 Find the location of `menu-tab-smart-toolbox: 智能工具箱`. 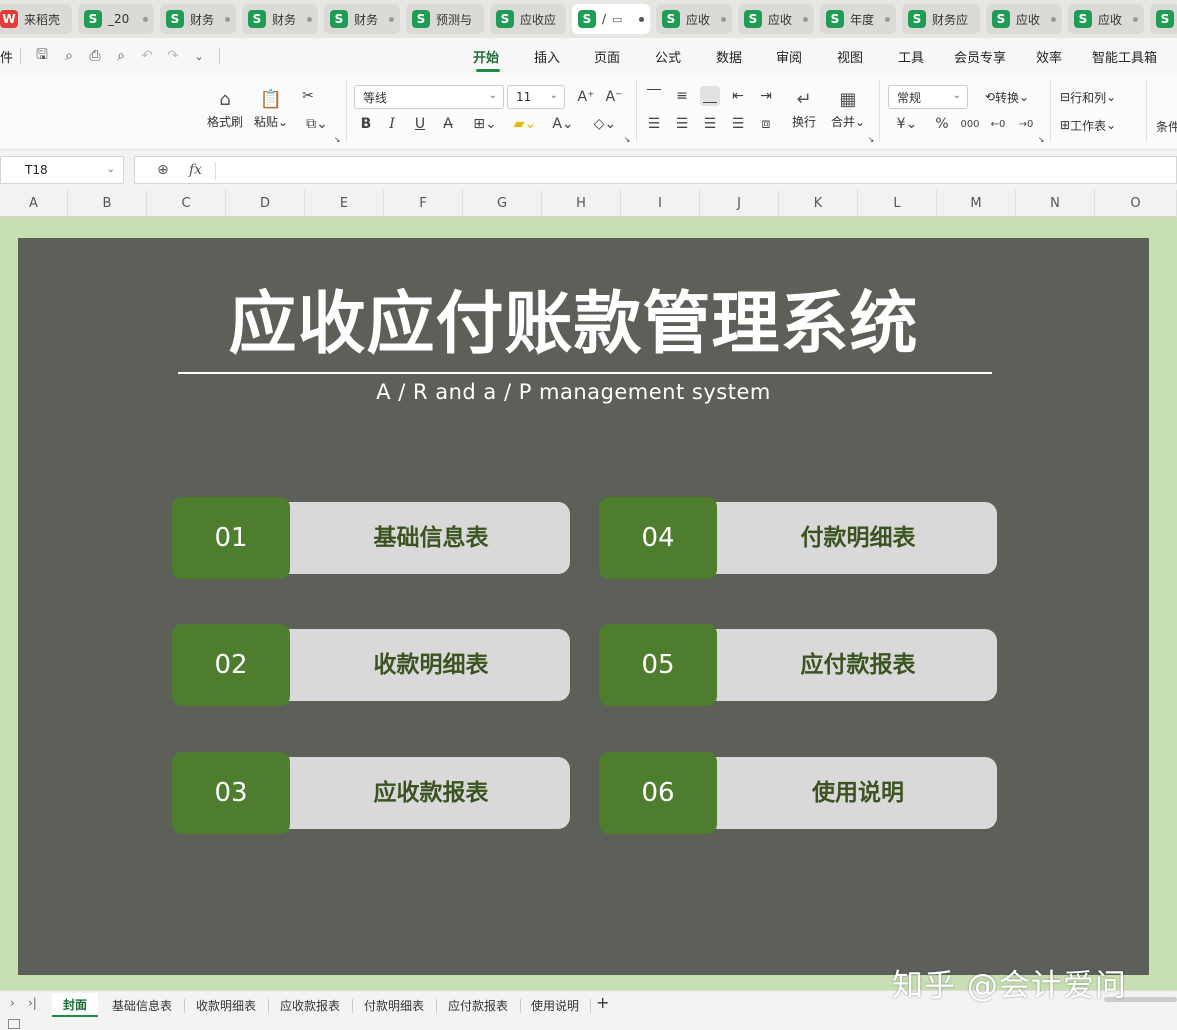

menu-tab-smart-toolbox: 智能工具箱 is located at coordinates (1124, 56).